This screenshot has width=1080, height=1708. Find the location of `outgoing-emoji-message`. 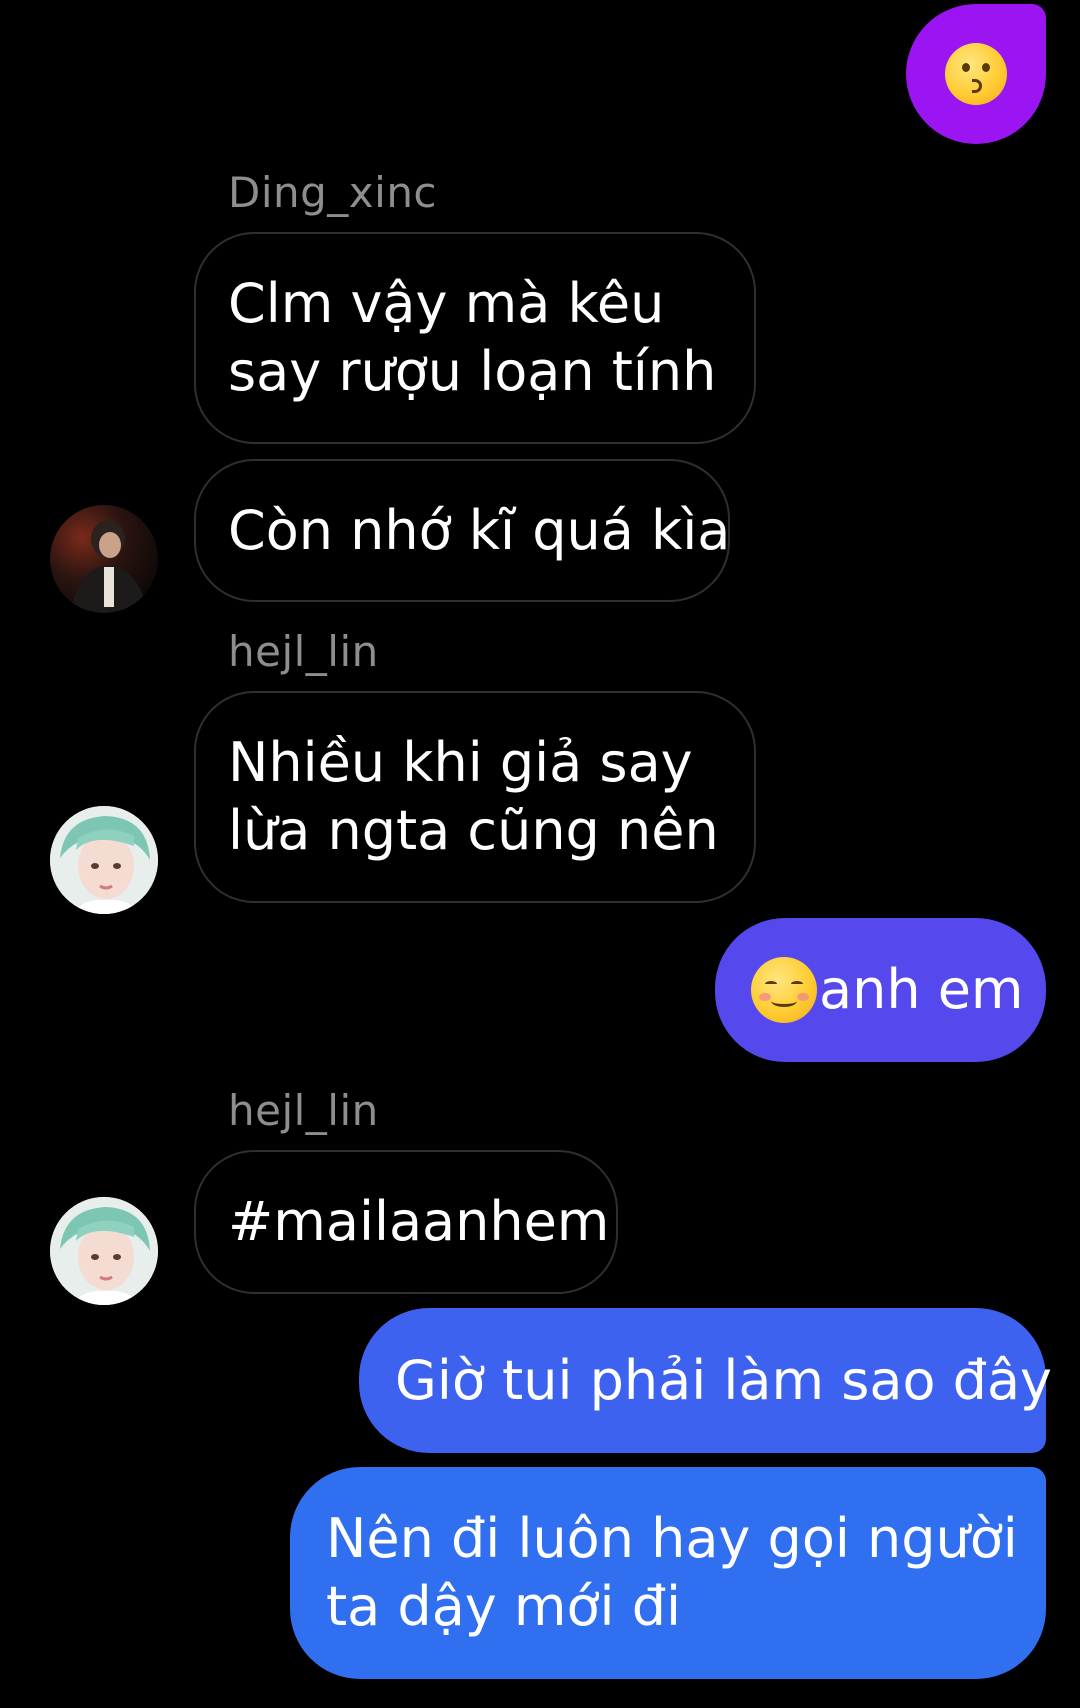

outgoing-emoji-message is located at coordinates (976, 74).